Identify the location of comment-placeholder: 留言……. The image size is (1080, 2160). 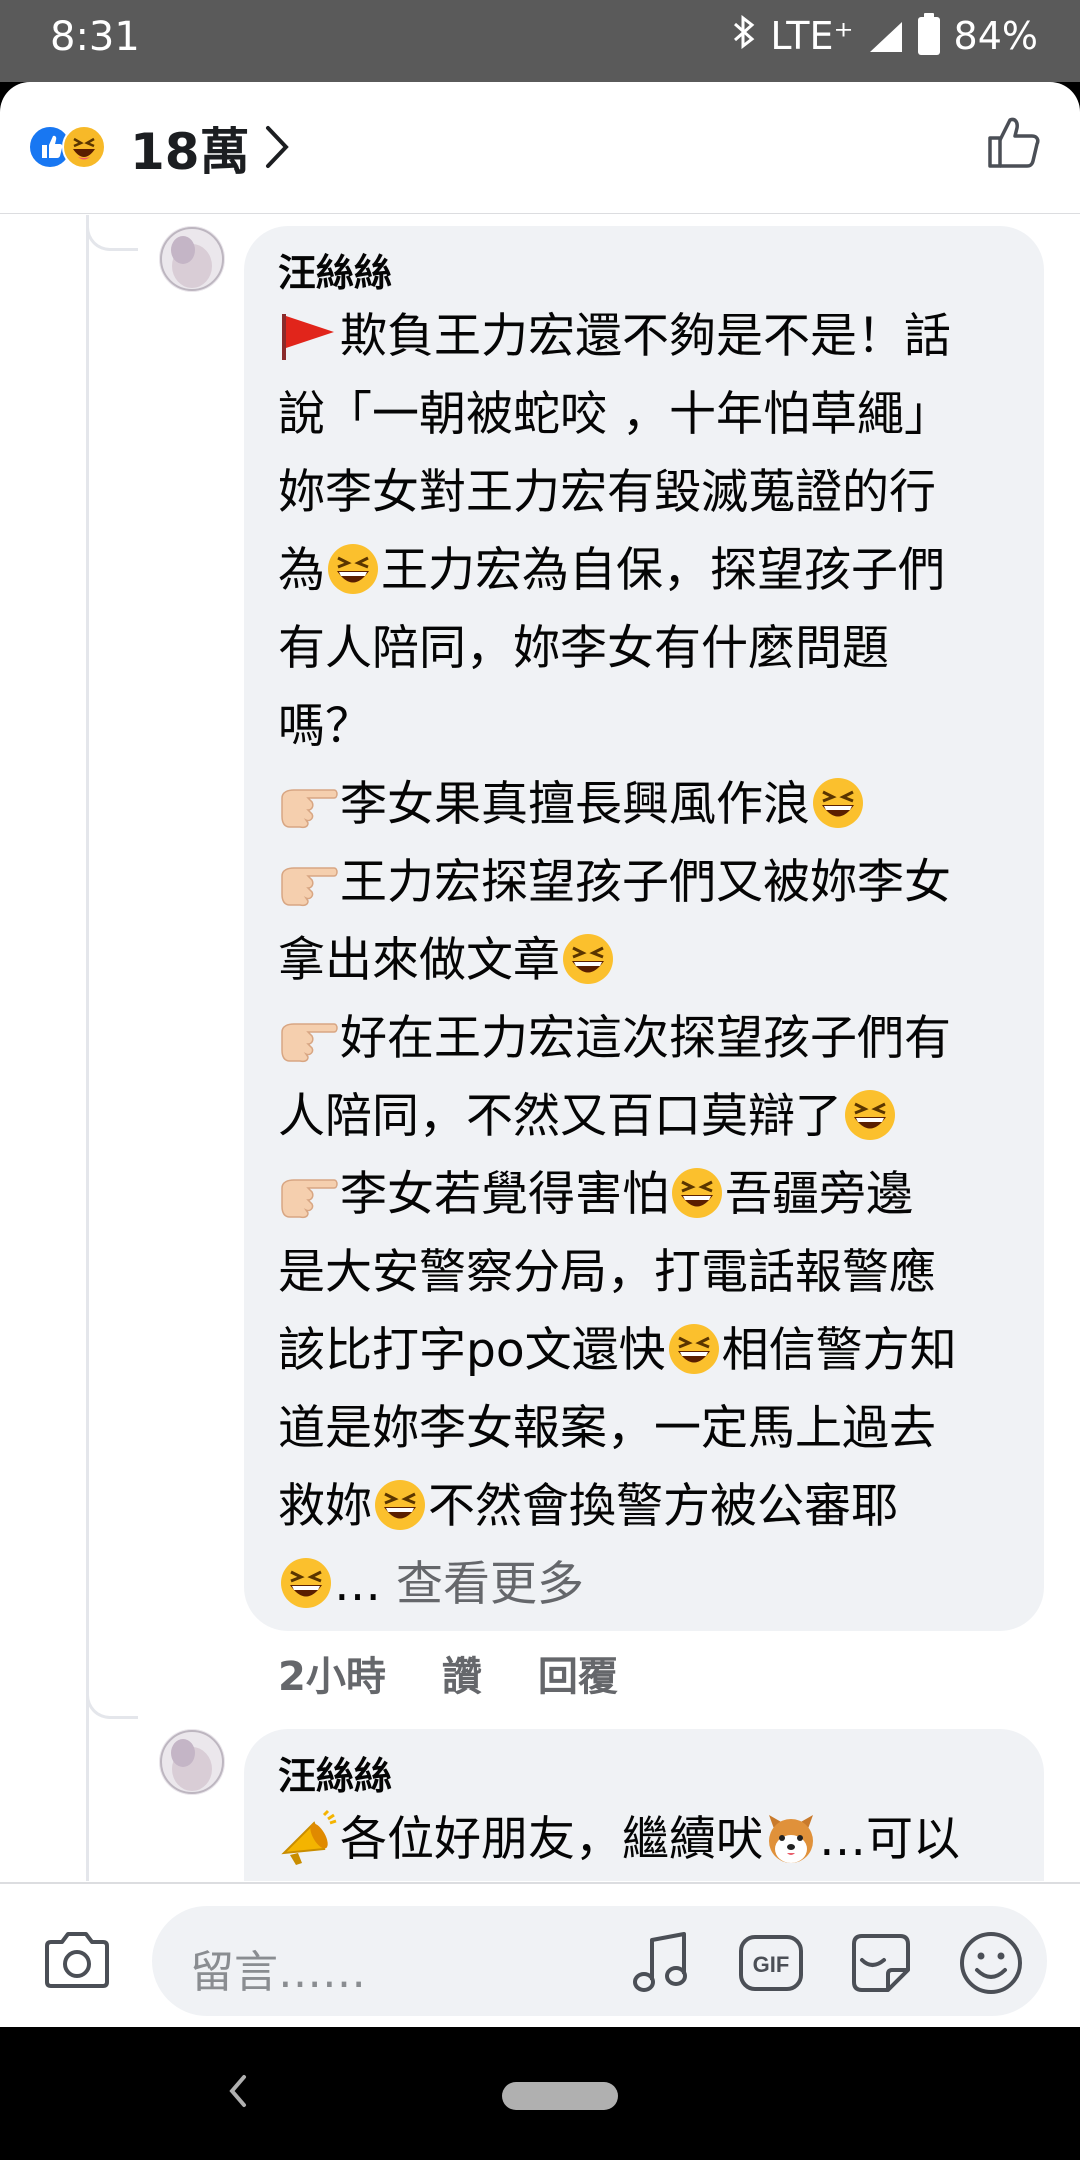
(278, 1972).